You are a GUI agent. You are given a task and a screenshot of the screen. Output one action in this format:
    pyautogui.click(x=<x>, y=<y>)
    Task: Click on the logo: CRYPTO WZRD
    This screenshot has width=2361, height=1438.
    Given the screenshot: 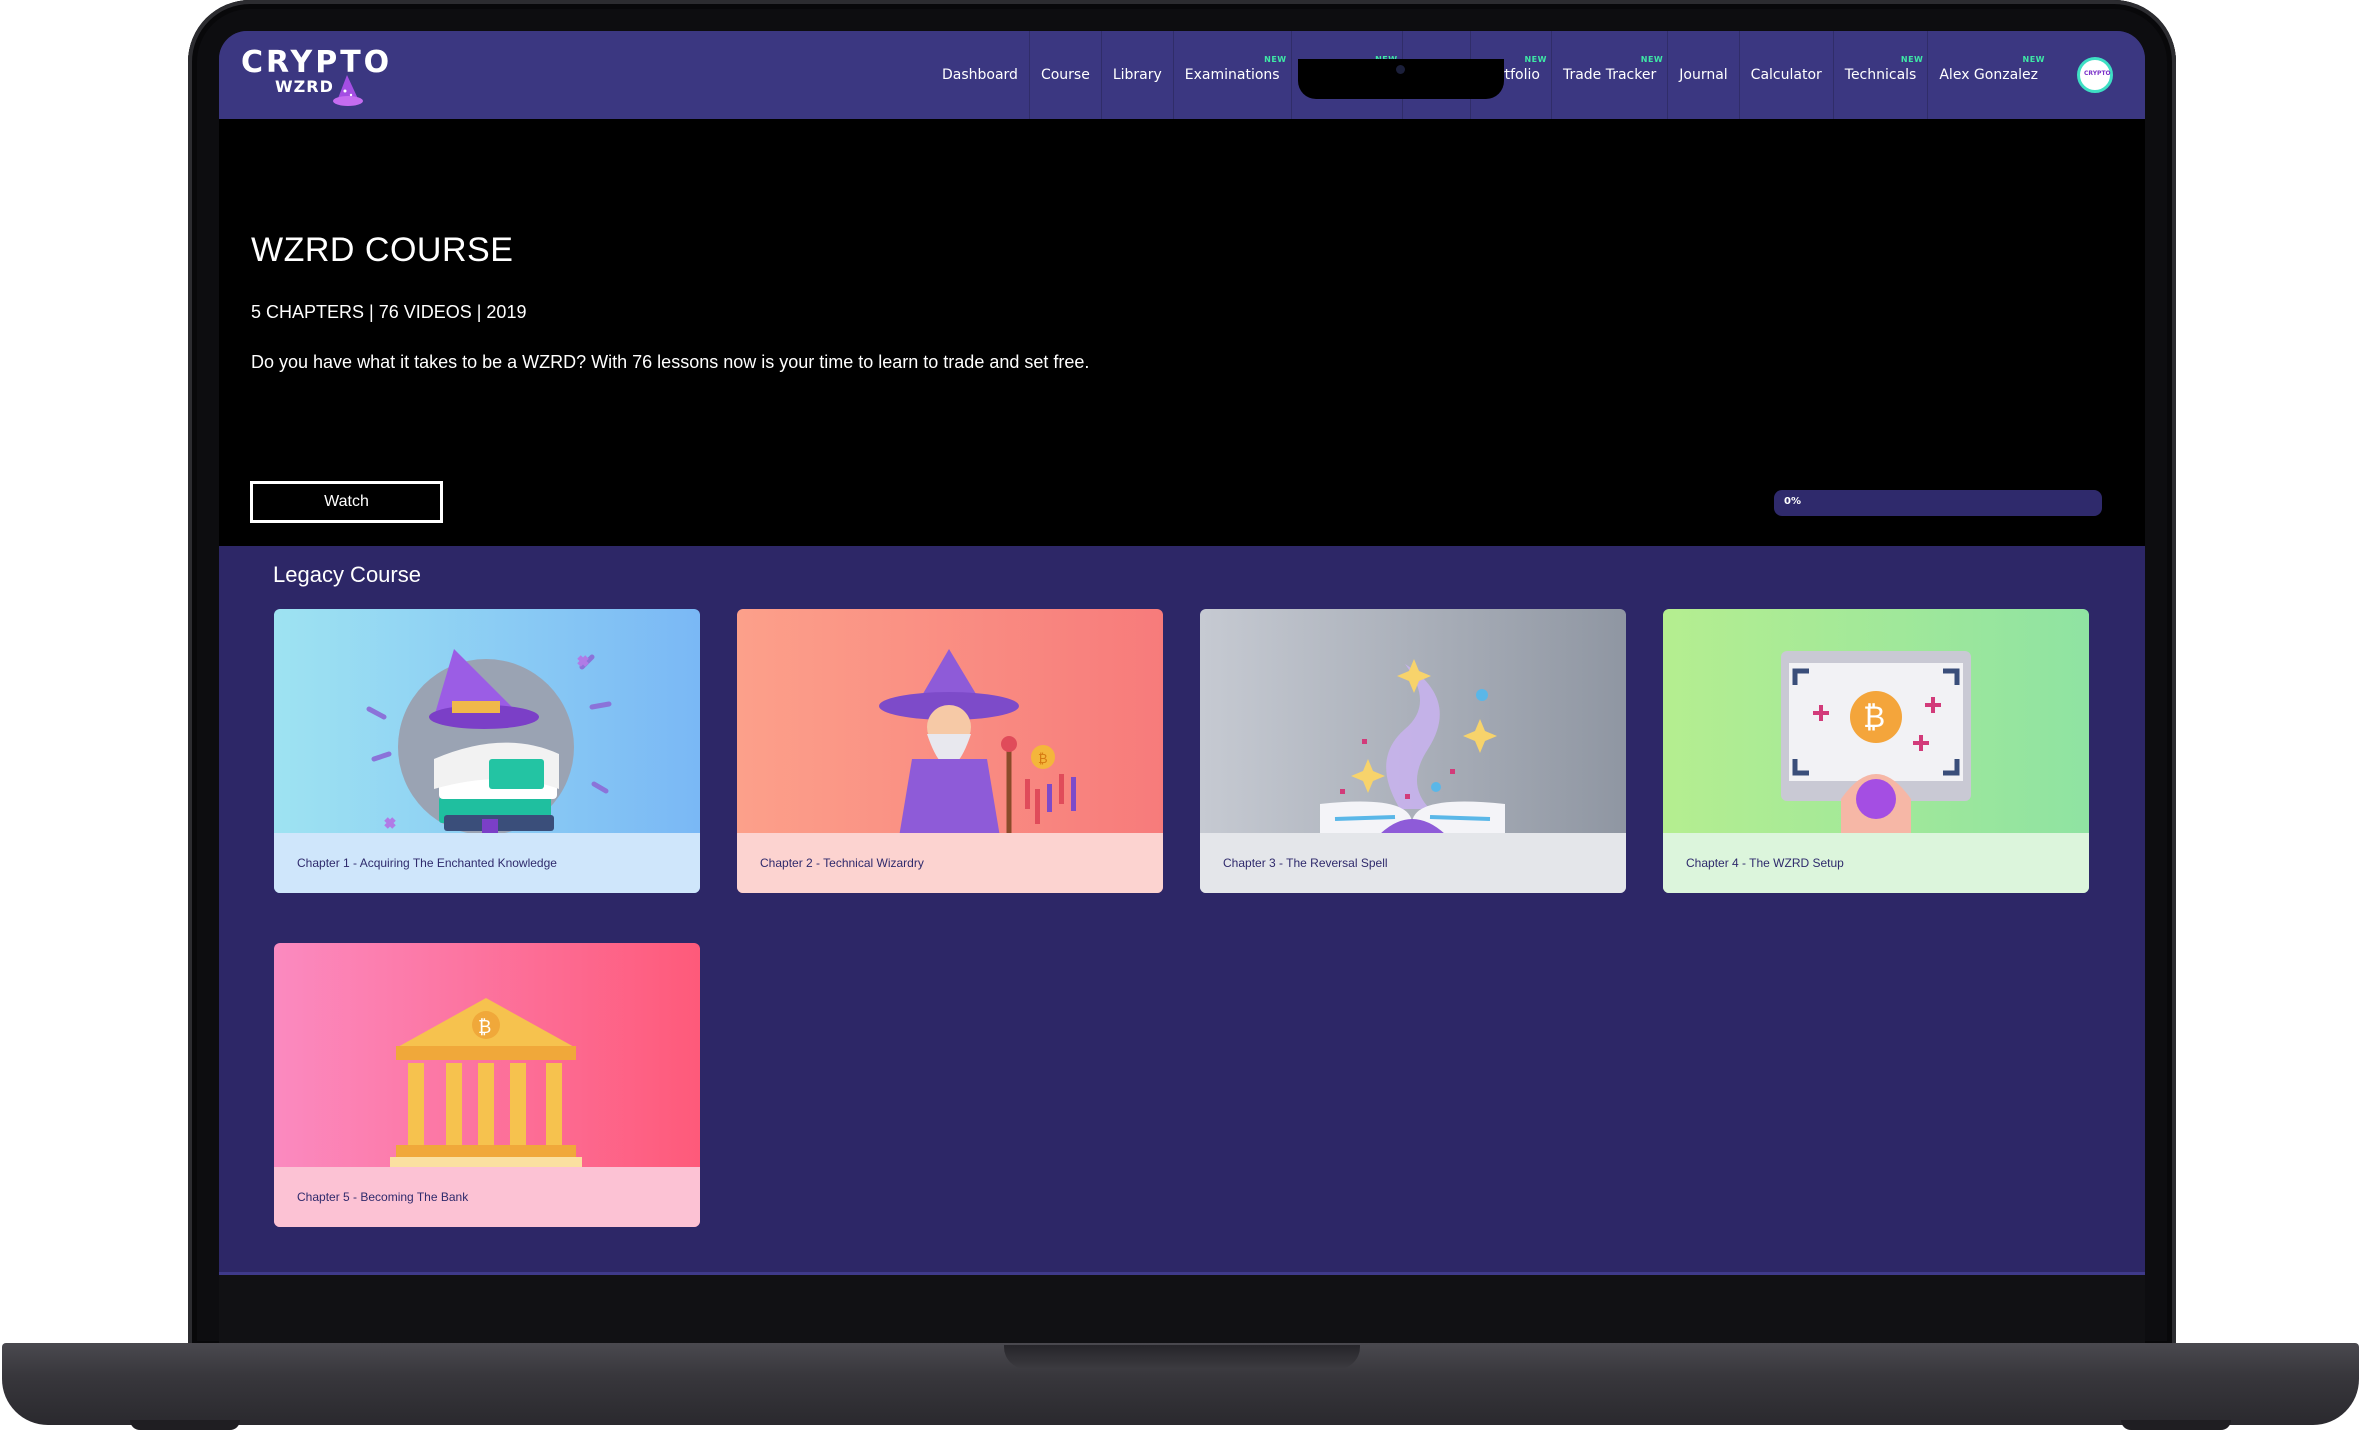 What is the action you would take?
    pyautogui.click(x=316, y=77)
    